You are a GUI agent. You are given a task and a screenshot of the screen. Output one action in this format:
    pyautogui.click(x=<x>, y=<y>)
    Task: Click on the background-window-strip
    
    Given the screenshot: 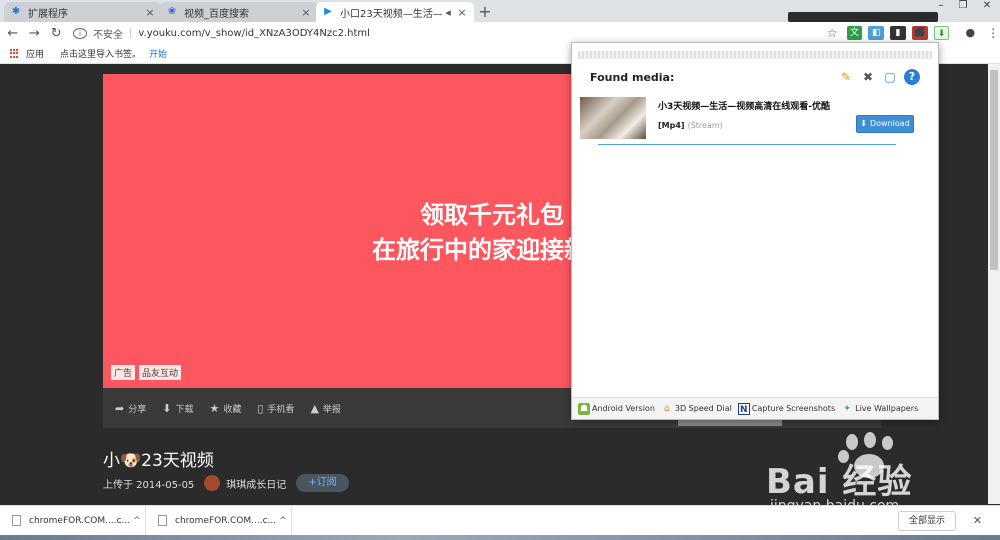 What is the action you would take?
    pyautogui.click(x=863, y=17)
    